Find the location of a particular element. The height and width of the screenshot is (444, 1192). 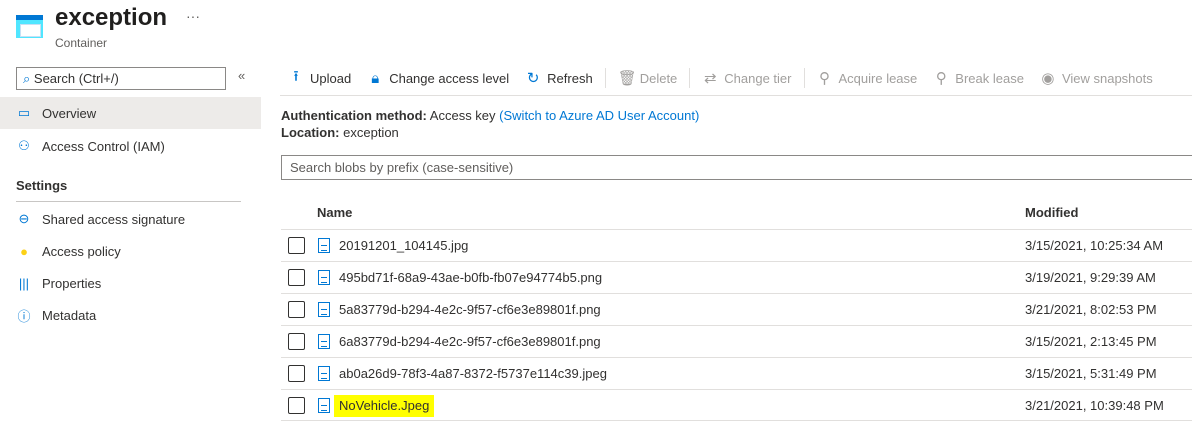

swap-icon: ⇄ is located at coordinates (710, 78).